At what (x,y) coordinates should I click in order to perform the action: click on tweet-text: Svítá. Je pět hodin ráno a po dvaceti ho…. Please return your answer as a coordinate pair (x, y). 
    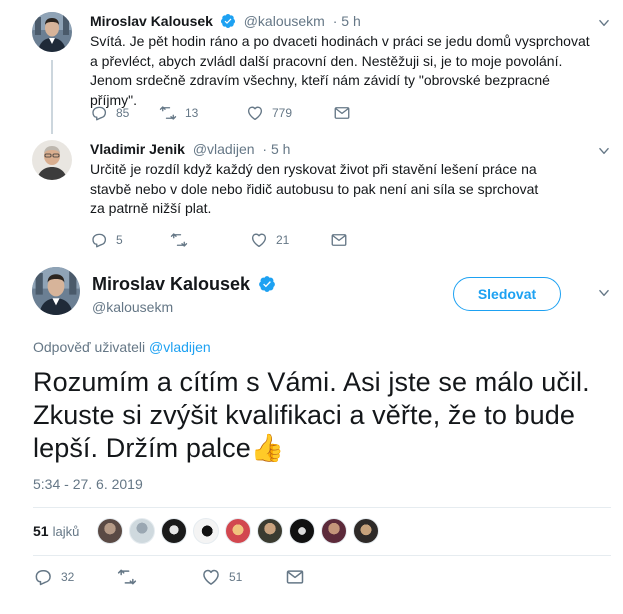
    Looking at the image, I should click on (340, 70).